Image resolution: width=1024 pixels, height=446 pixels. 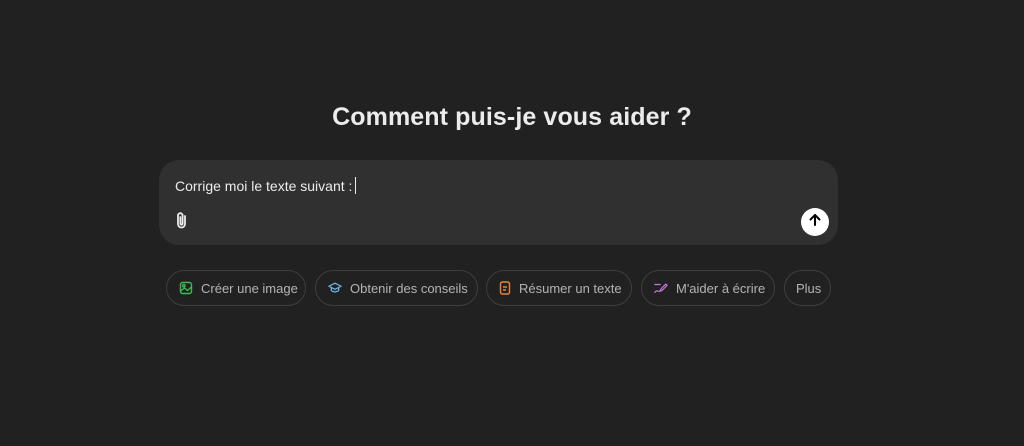 I want to click on suggestion-help-write: M'aider à écrire, so click(x=708, y=288).